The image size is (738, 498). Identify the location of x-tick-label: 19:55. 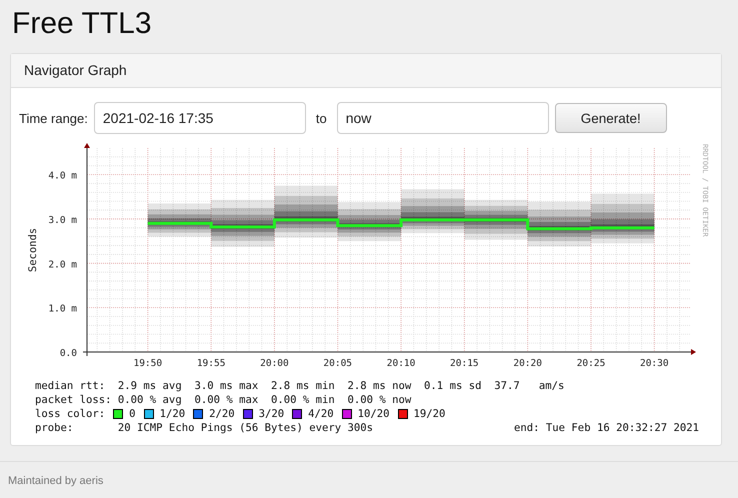
(211, 363).